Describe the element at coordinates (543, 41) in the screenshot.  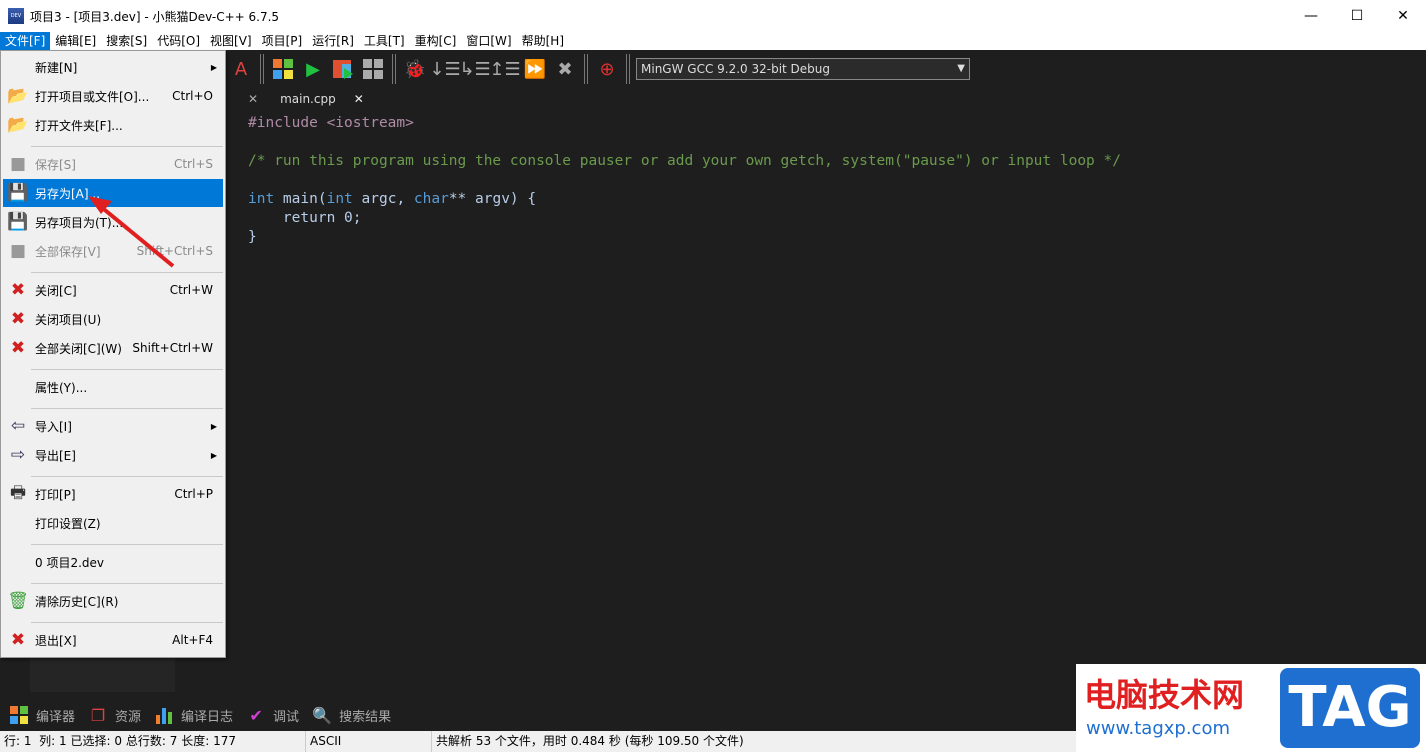
I see `menu-help: 帮助[H]` at that location.